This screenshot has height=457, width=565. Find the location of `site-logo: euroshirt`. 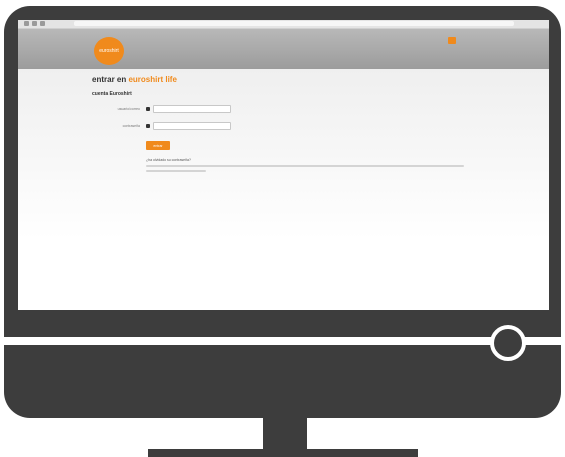

site-logo: euroshirt is located at coordinates (109, 51).